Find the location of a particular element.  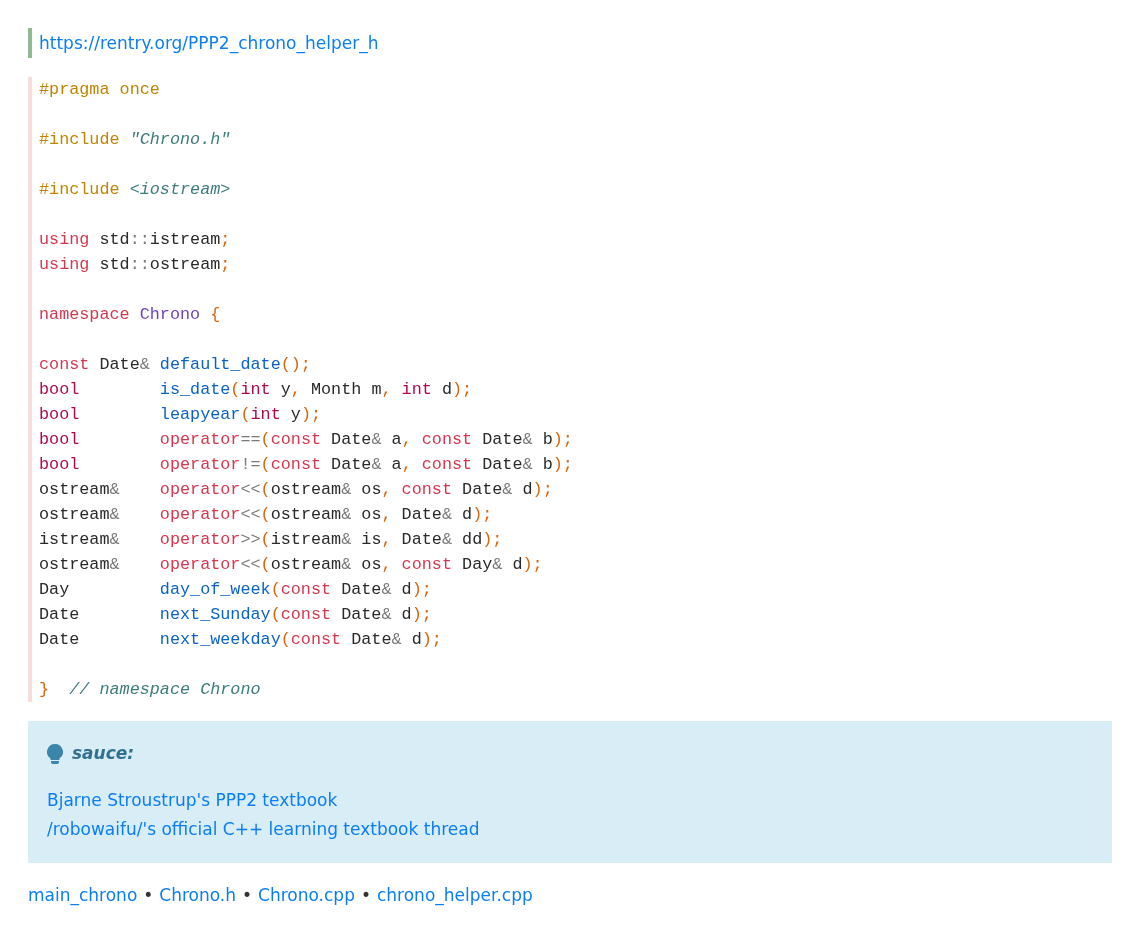

code-line: ostream& operator<<(ostream& os, const Day& d); is located at coordinates (291, 565).